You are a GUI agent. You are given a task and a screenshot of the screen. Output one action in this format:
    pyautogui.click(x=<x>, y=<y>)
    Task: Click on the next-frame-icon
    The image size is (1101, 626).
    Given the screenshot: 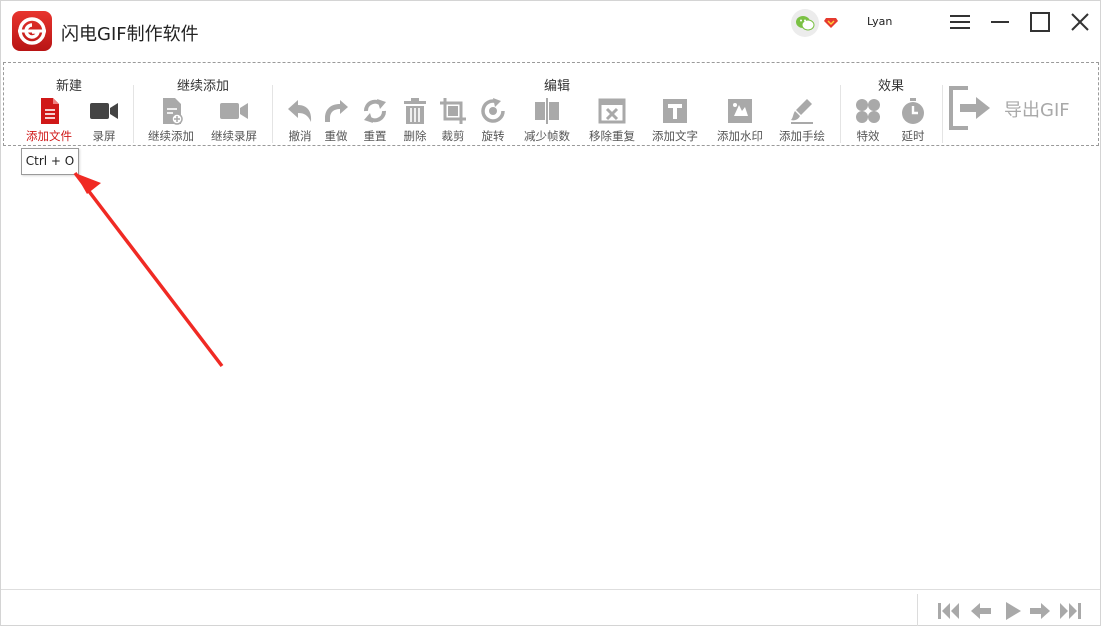 What is the action you would take?
    pyautogui.click(x=1040, y=611)
    